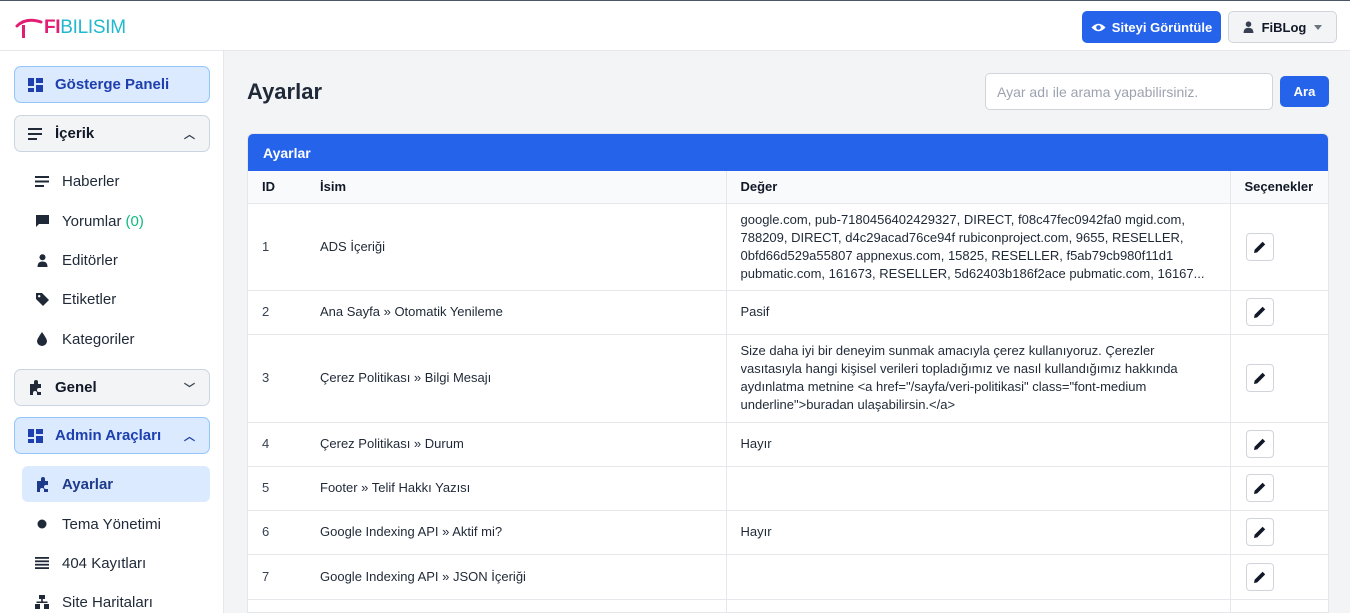 This screenshot has height=613, width=1350. What do you see at coordinates (277, 532) in the screenshot?
I see `row-id: 6` at bounding box center [277, 532].